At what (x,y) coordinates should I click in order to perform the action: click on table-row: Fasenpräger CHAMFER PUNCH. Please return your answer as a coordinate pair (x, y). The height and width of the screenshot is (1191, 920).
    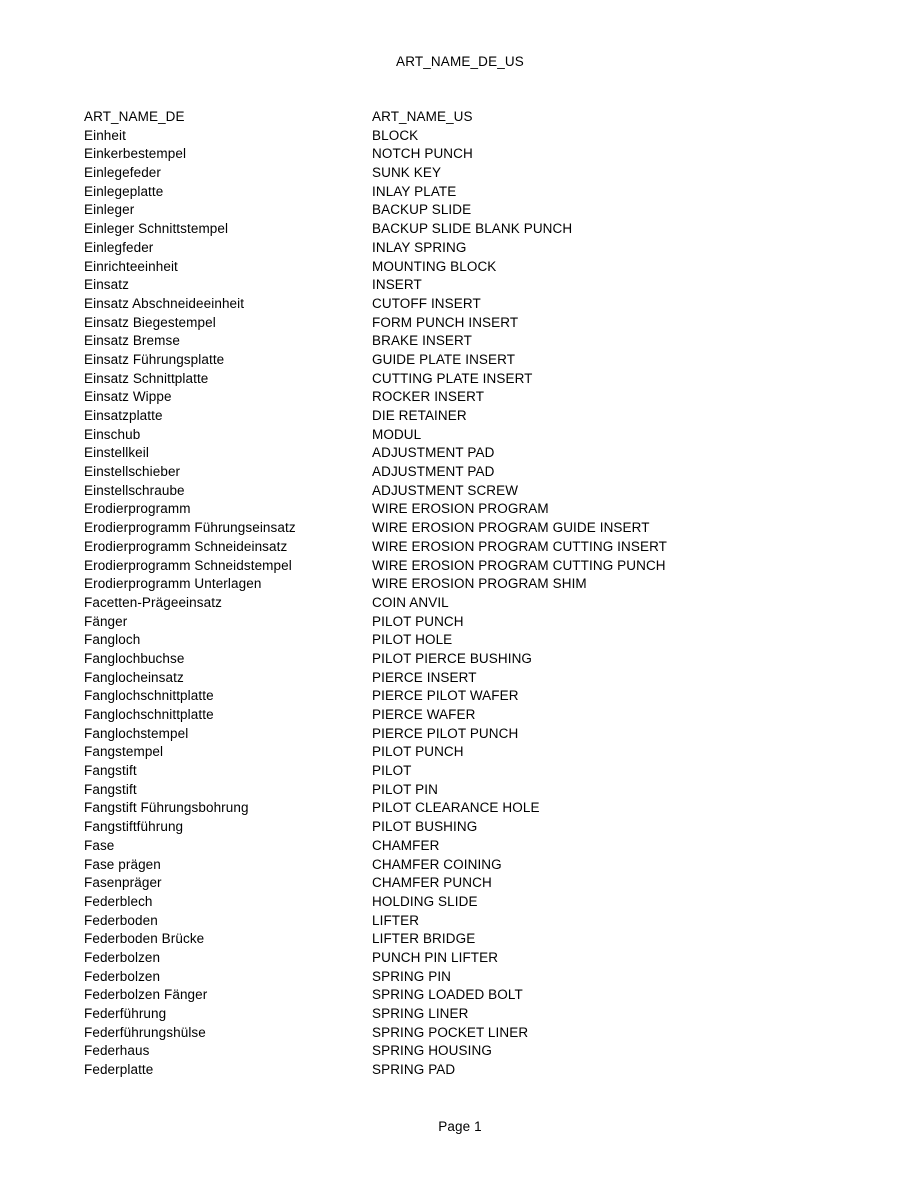
    Looking at the image, I should click on (479, 883).